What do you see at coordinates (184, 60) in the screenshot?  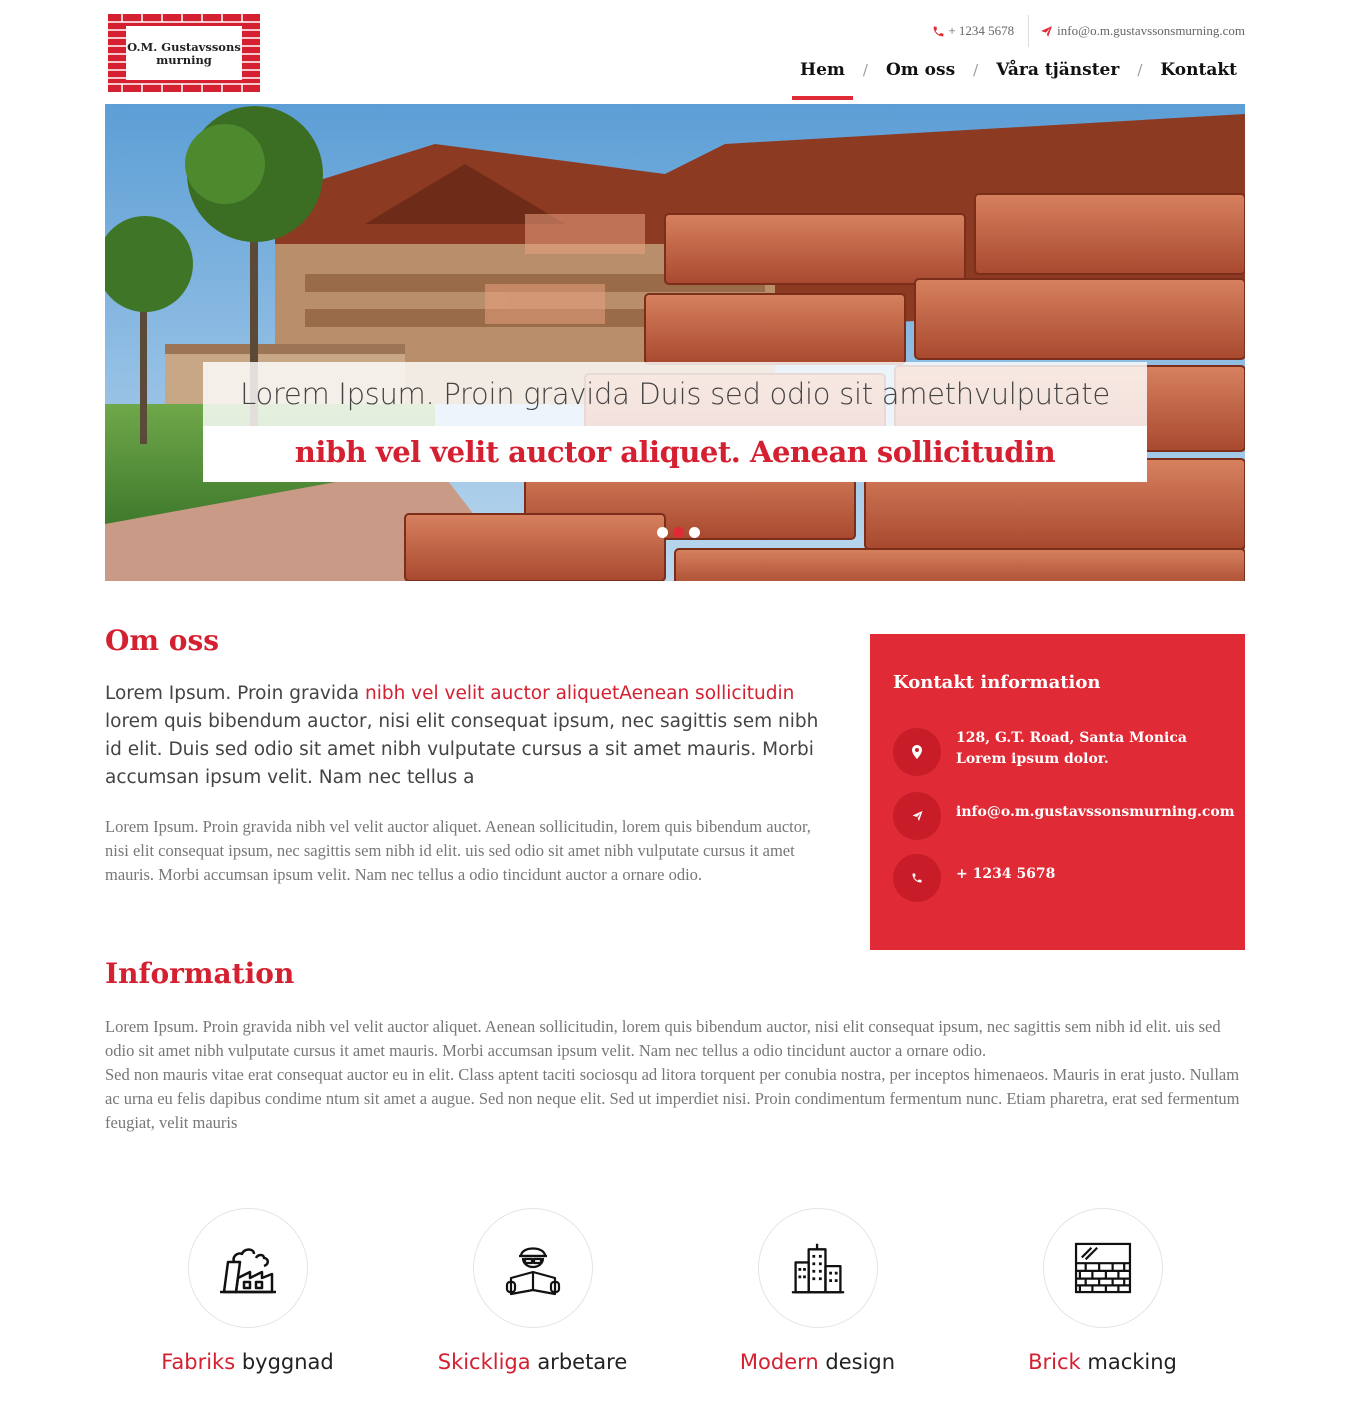 I see `logo-line2: murning` at bounding box center [184, 60].